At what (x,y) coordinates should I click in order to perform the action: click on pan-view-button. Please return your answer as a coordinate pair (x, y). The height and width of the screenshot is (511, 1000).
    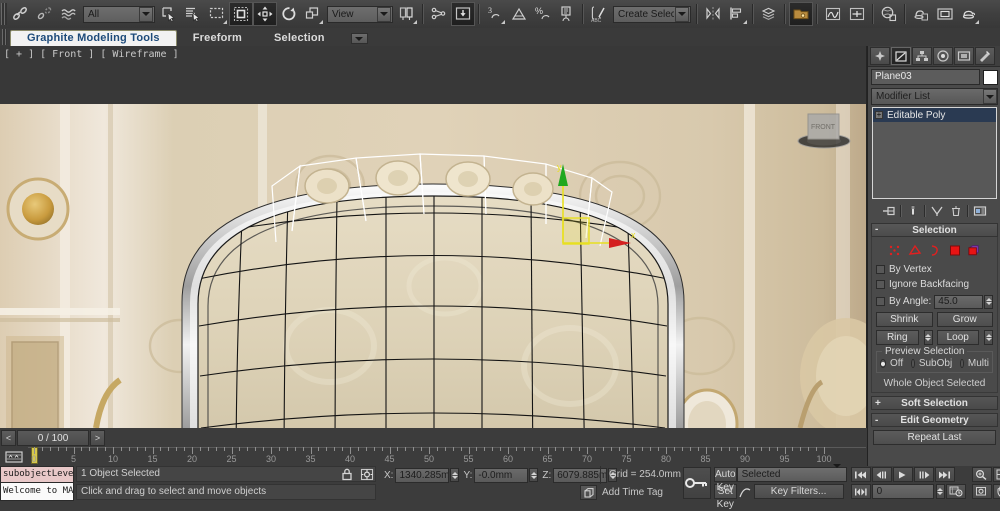
    Looking at the image, I should click on (996, 491).